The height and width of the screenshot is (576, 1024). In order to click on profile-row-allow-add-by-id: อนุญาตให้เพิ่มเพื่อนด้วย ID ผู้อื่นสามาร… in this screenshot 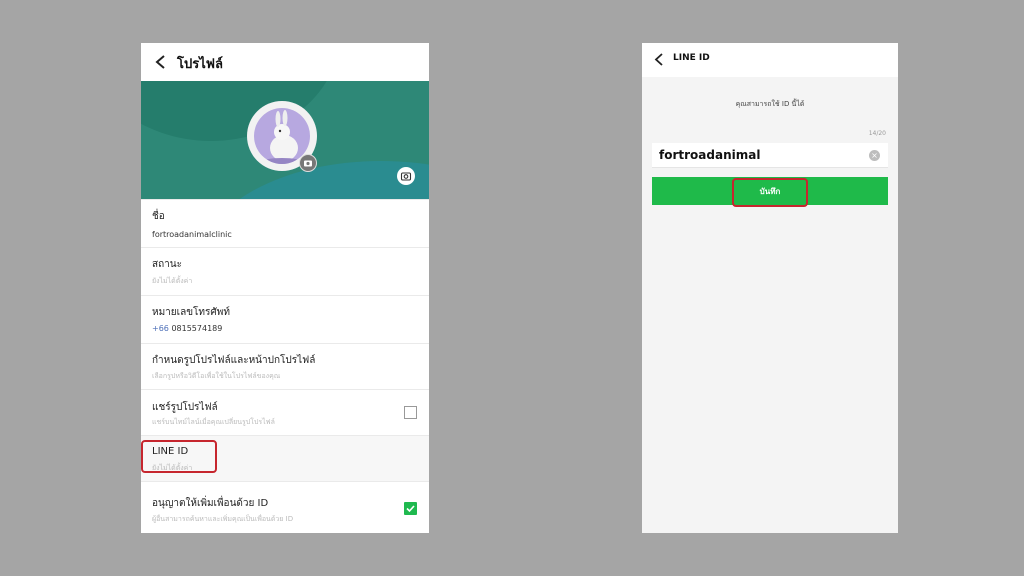, I will do `click(285, 507)`.